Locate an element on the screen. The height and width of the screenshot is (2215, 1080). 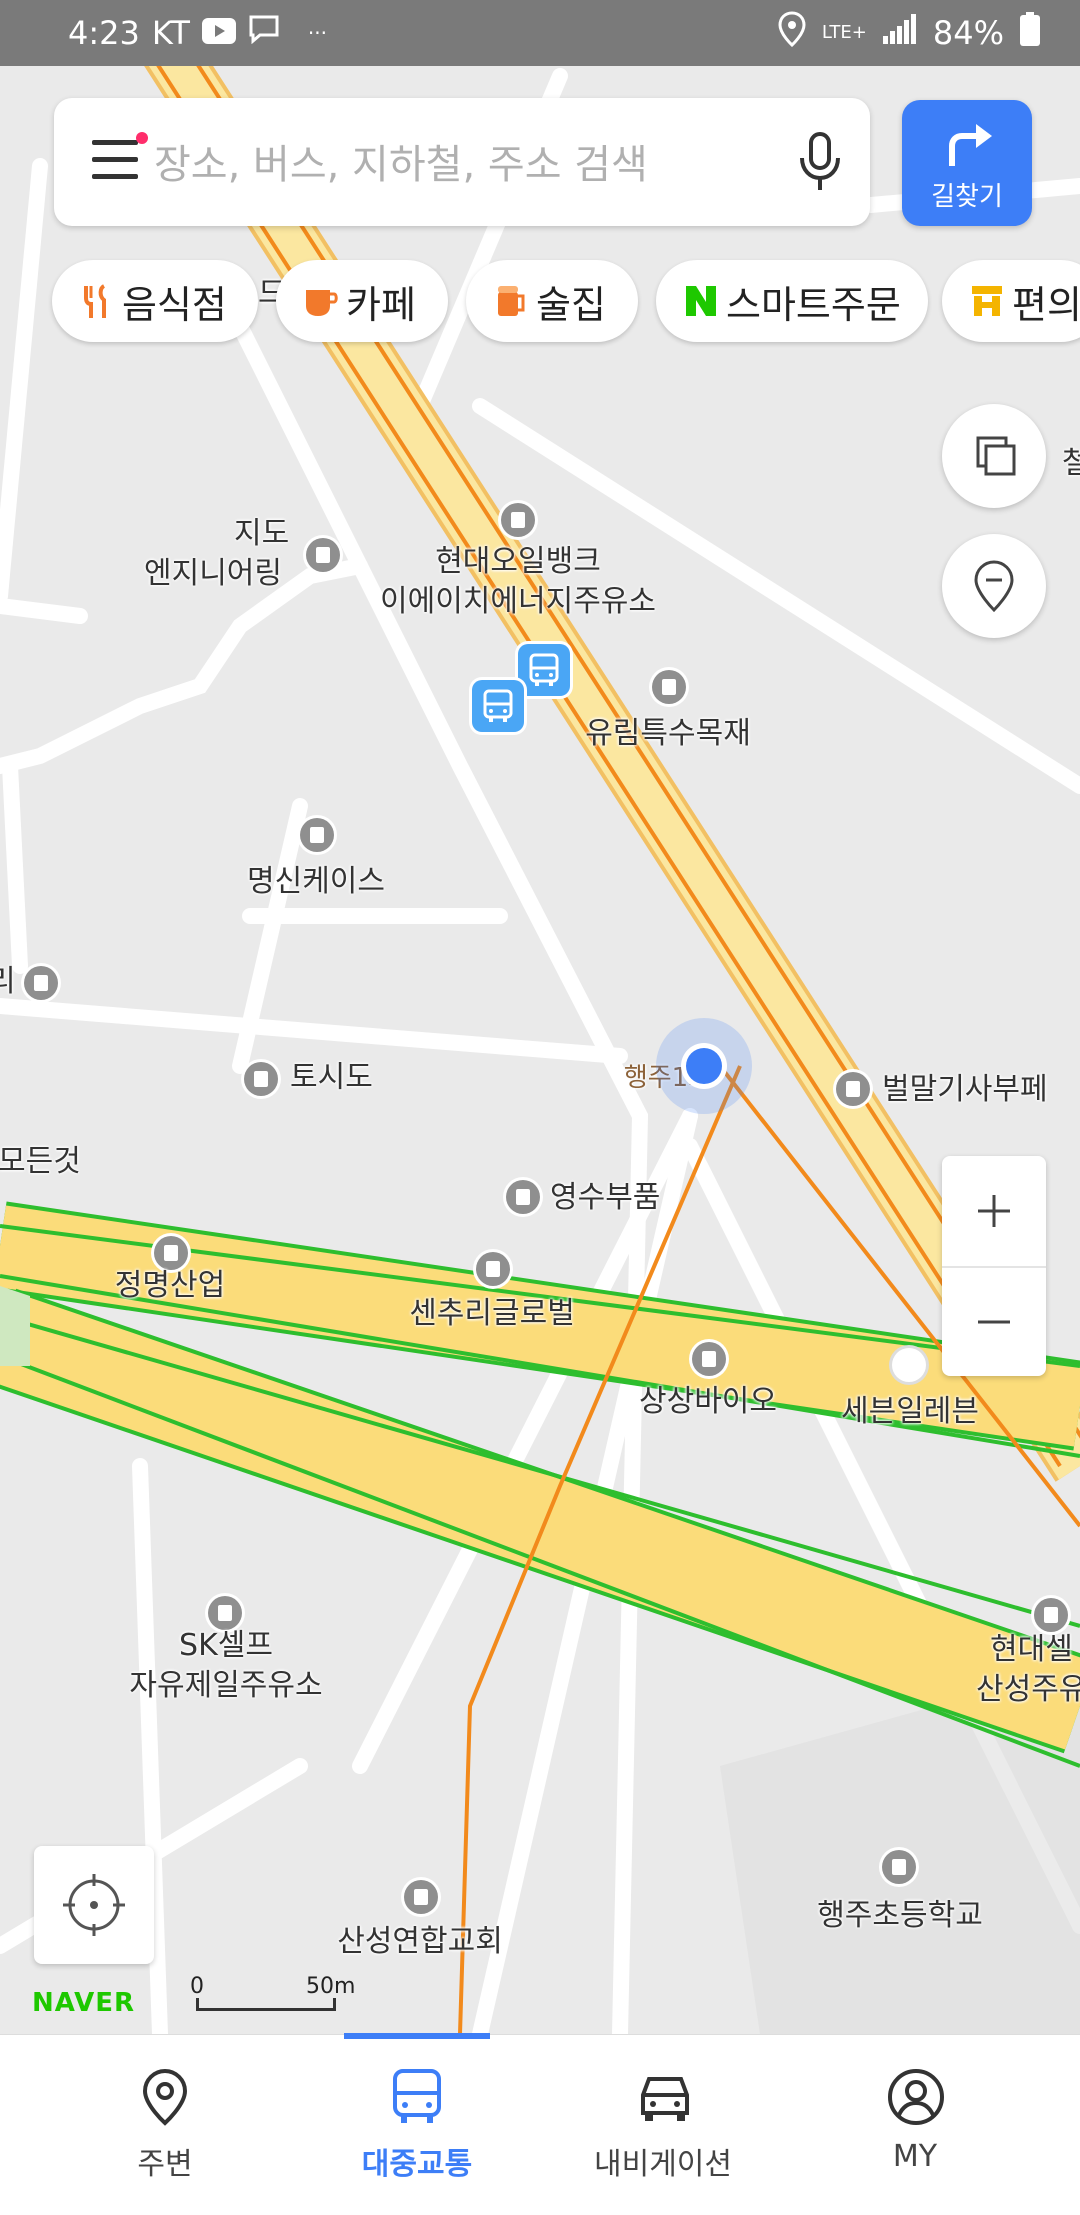
chip-restaurant: 음식점 is located at coordinates (155, 301).